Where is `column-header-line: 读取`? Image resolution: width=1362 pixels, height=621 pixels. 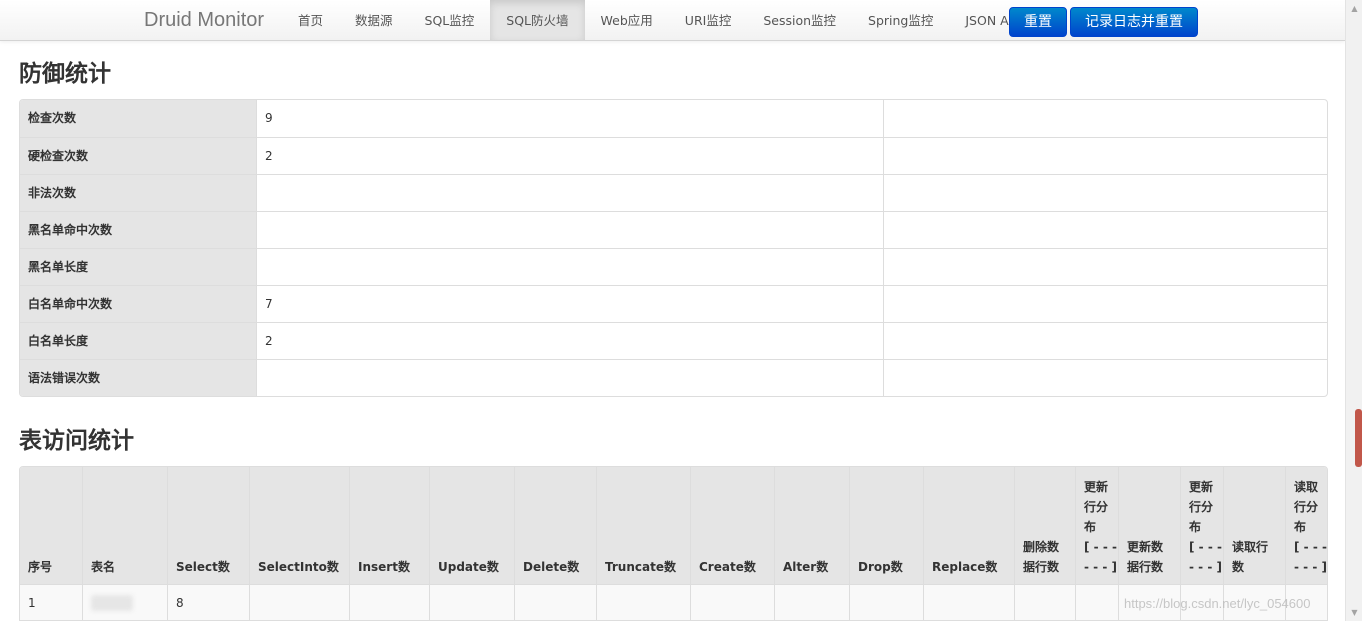 column-header-line: 读取 is located at coordinates (1306, 487).